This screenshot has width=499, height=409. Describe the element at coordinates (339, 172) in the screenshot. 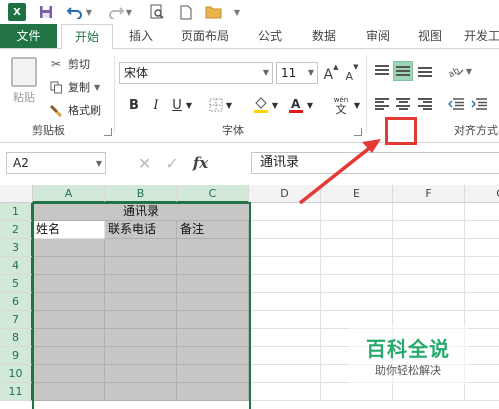

I see `annotation-arrow` at that location.